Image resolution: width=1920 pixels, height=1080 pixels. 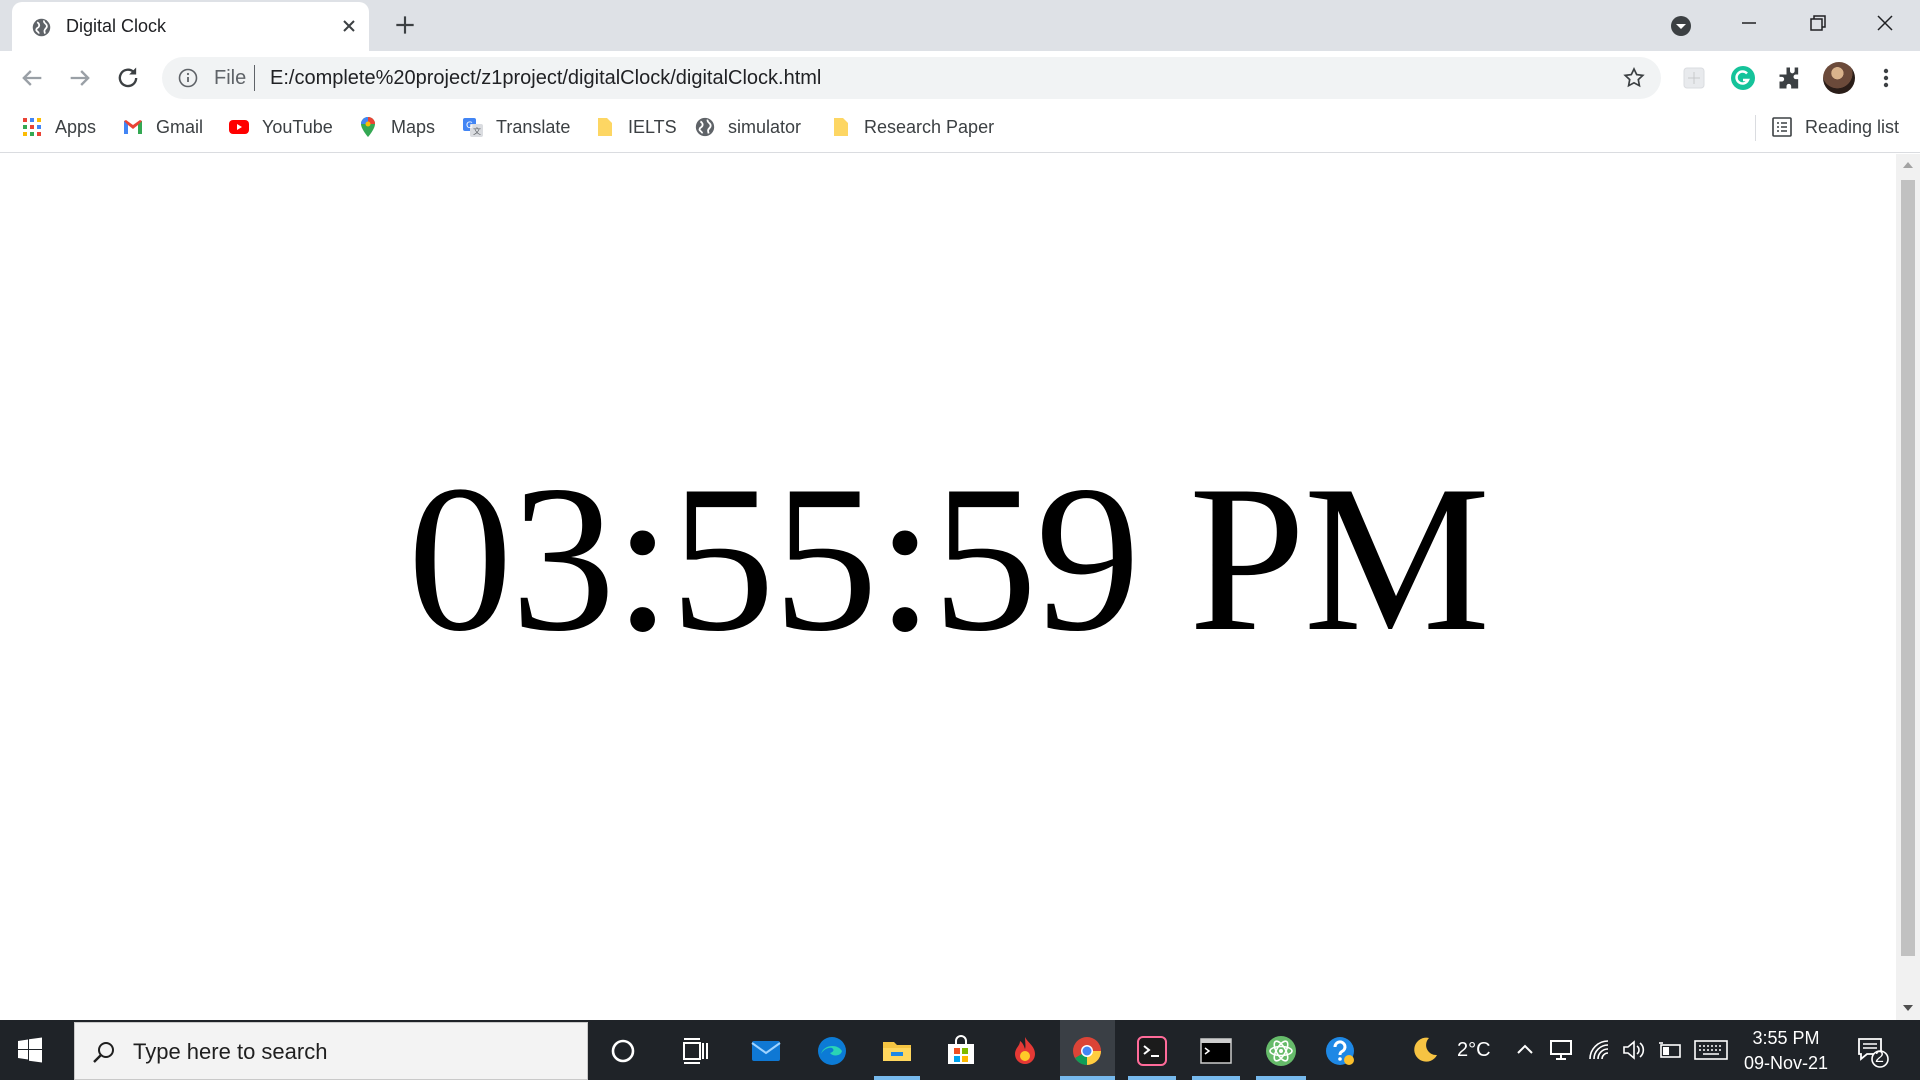 I want to click on bookmark-ielts: IELTS, so click(x=635, y=127).